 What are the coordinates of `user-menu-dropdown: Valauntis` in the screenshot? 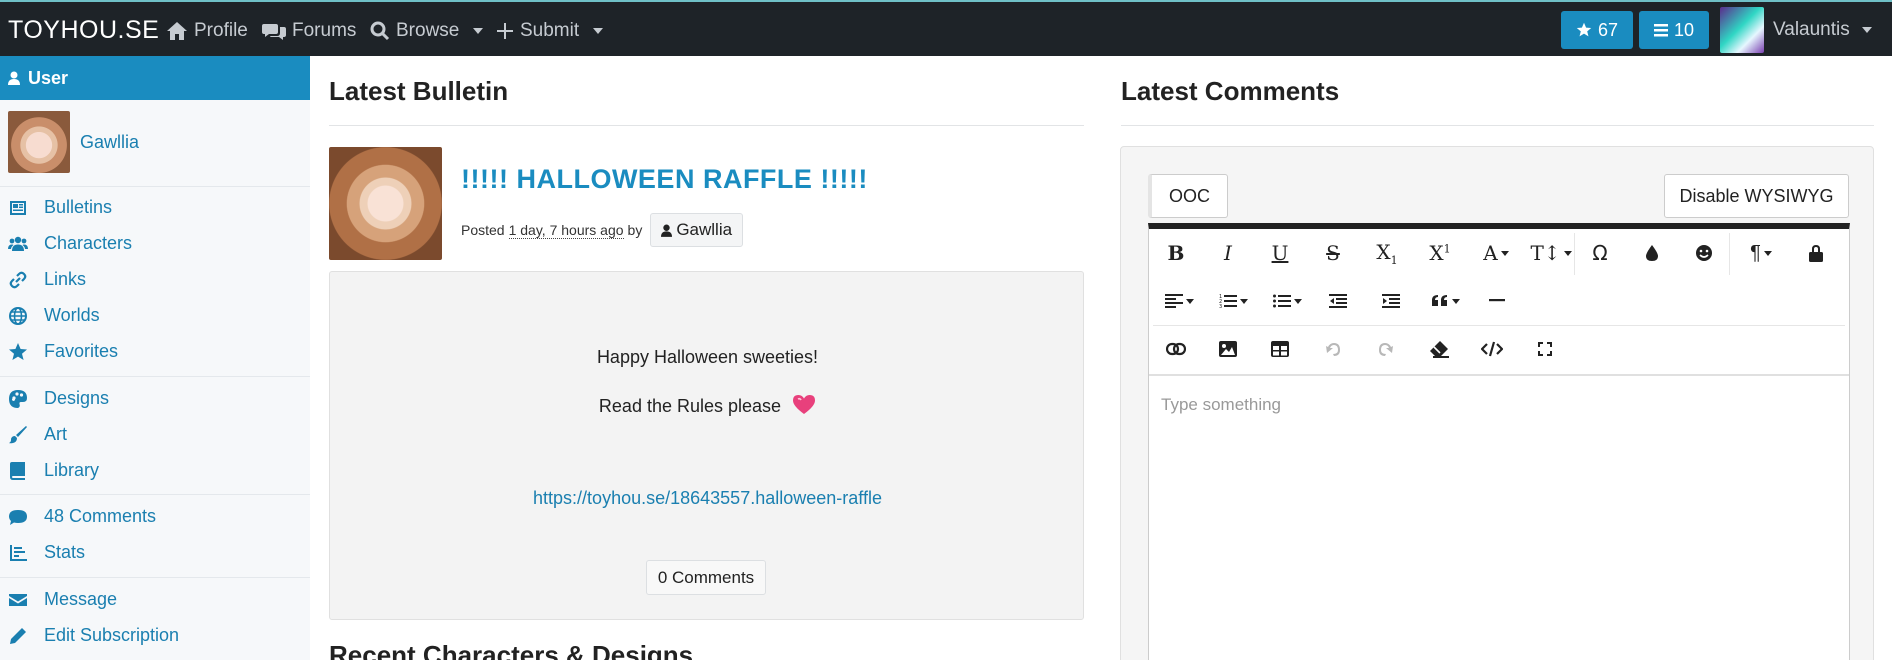 It's located at (1822, 30).